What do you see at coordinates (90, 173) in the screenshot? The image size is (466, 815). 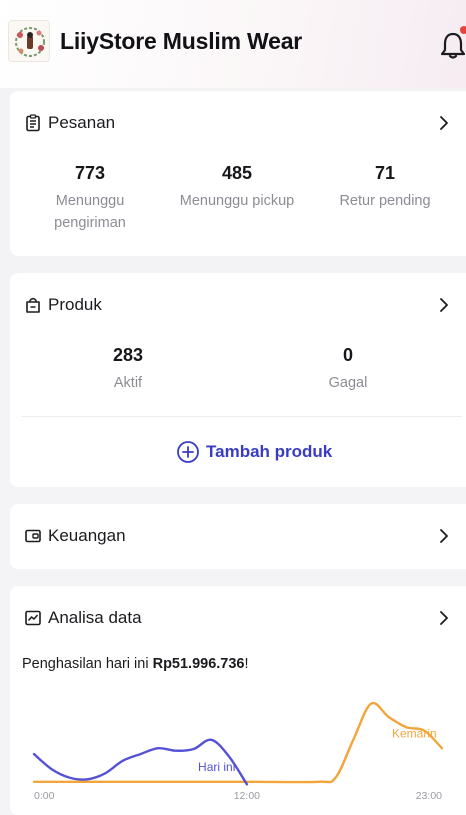 I see `stat-value: 773` at bounding box center [90, 173].